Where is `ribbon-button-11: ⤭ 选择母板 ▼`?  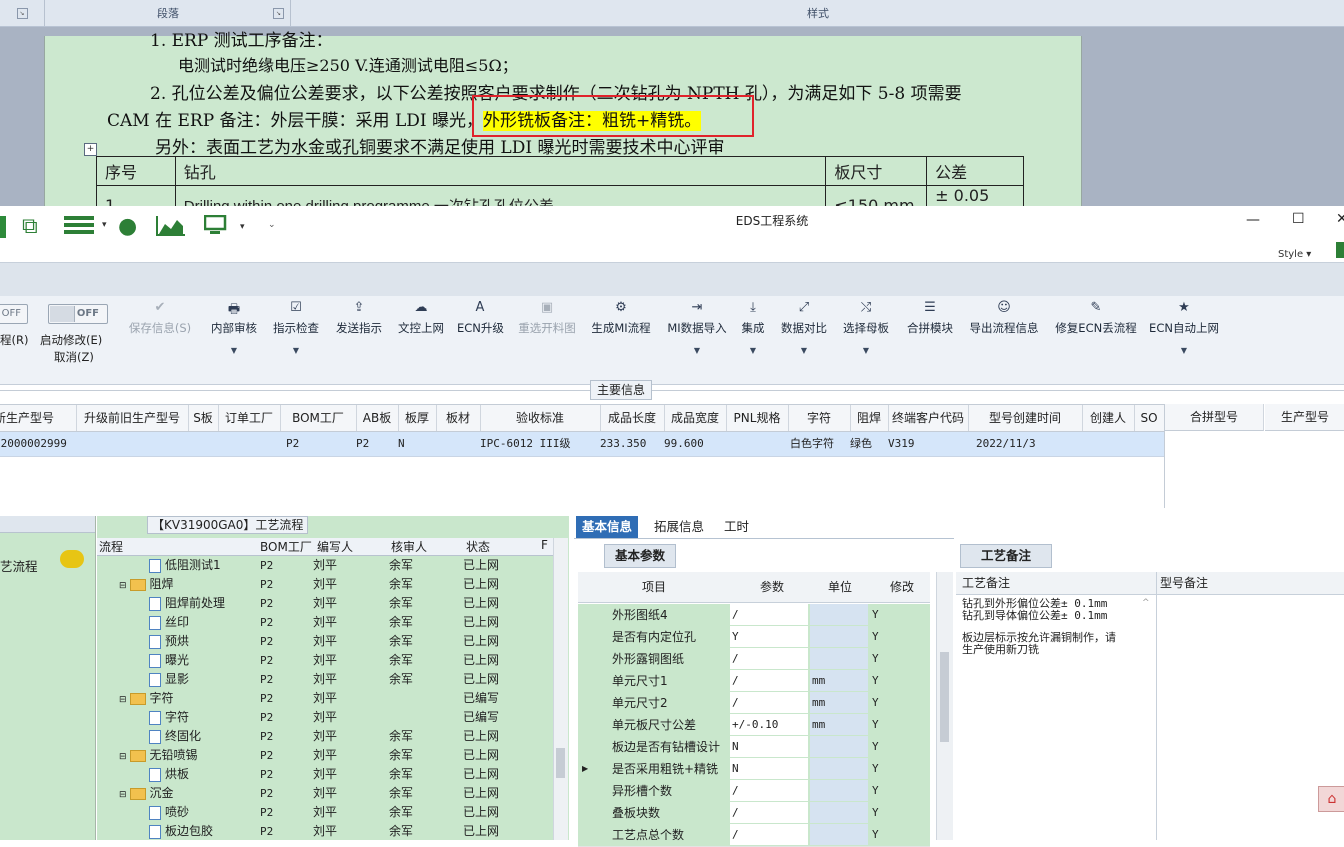
ribbon-button-11: ⤭ 选择母板 ▼ is located at coordinates (866, 325).